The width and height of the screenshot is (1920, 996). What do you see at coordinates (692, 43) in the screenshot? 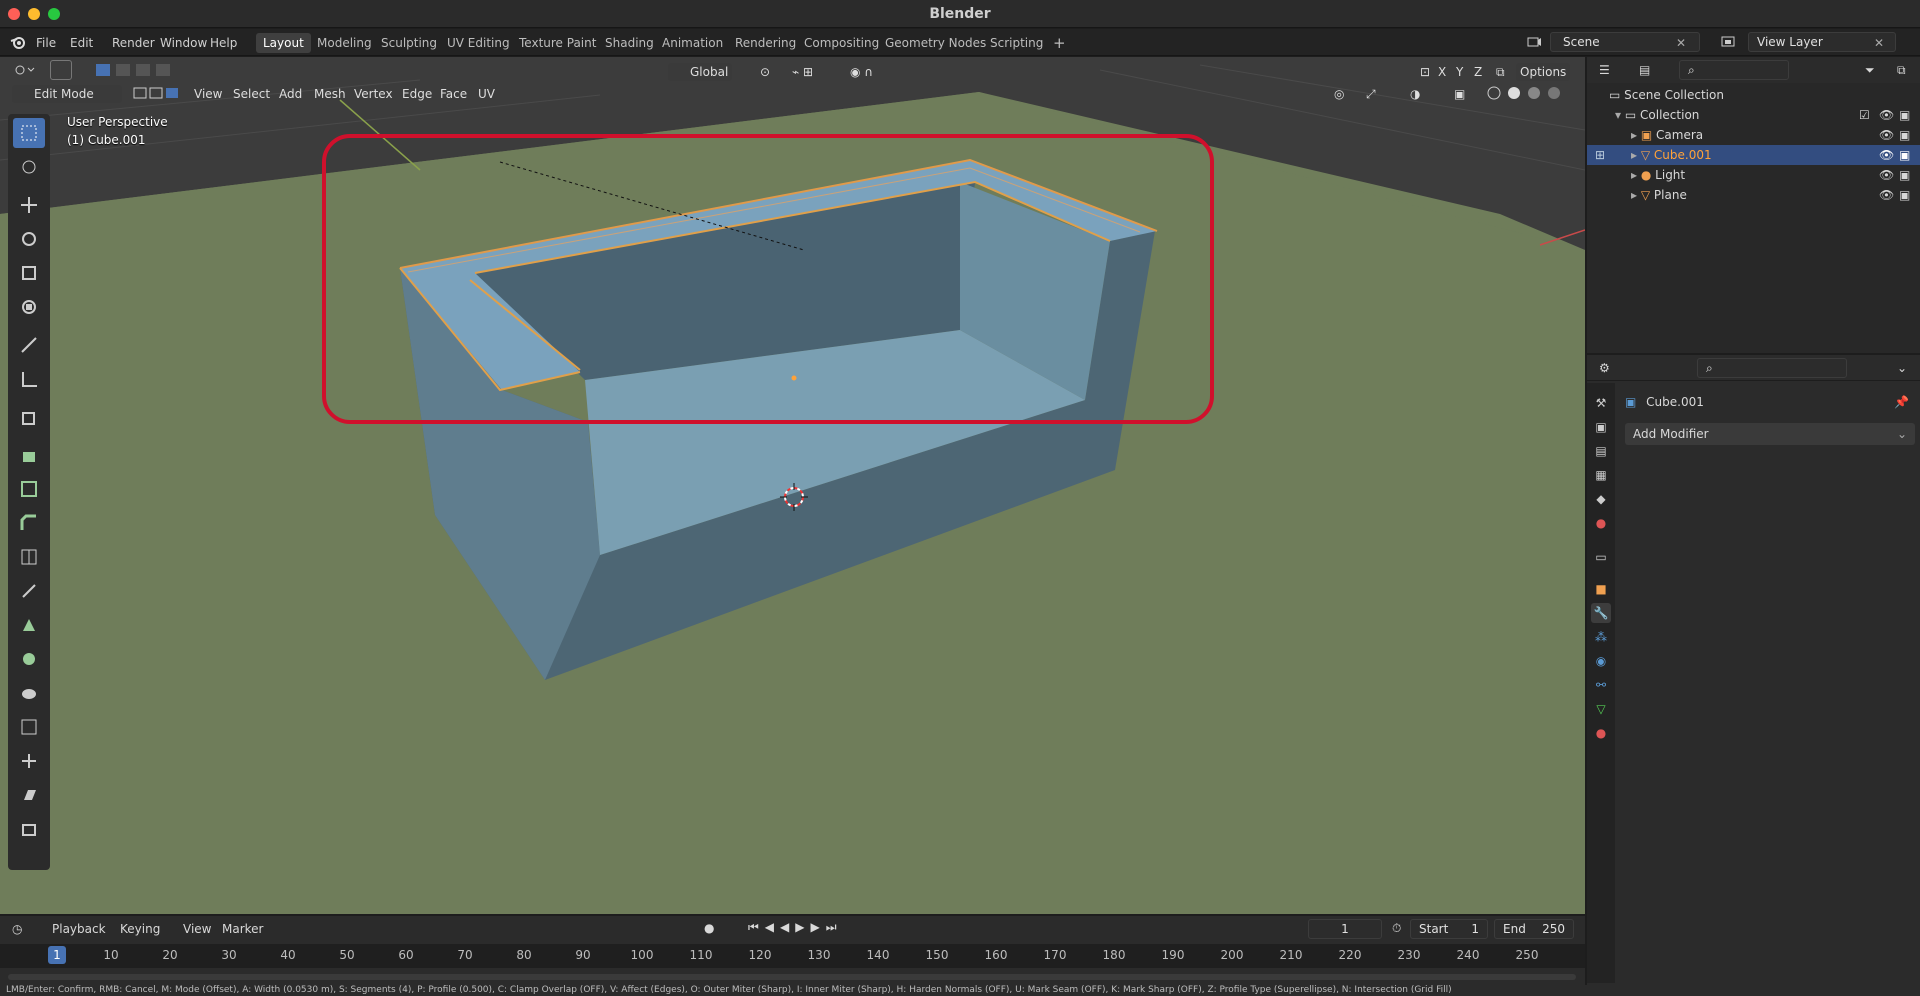
I see `tab-animation: Animation` at bounding box center [692, 43].